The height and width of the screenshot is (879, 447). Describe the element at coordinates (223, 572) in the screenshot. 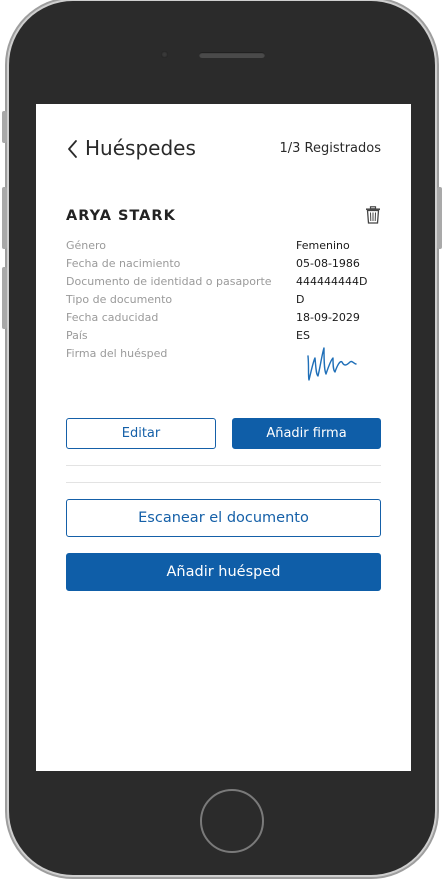

I see `add-guest-button: Añadir huésped` at that location.